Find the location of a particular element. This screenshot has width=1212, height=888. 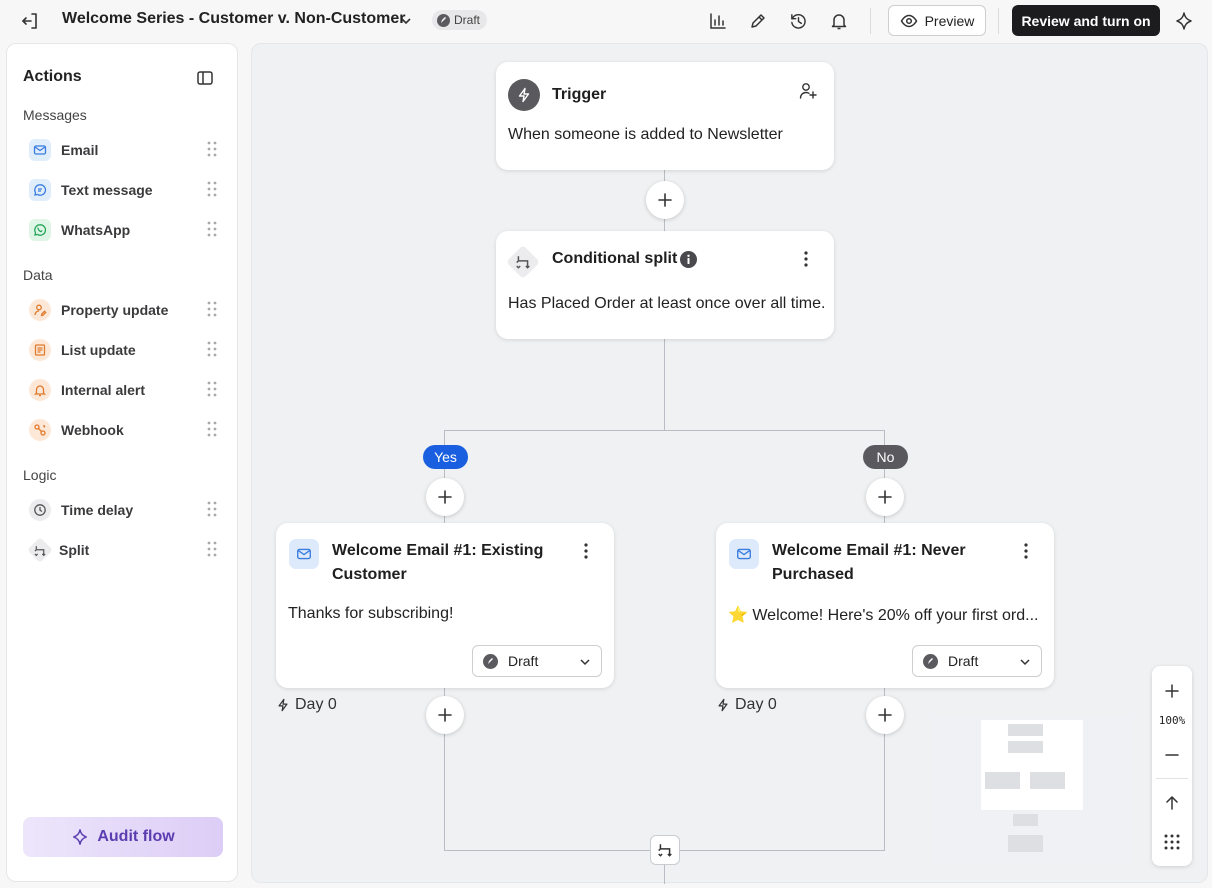

chevron-down-icon is located at coordinates (406, 21).